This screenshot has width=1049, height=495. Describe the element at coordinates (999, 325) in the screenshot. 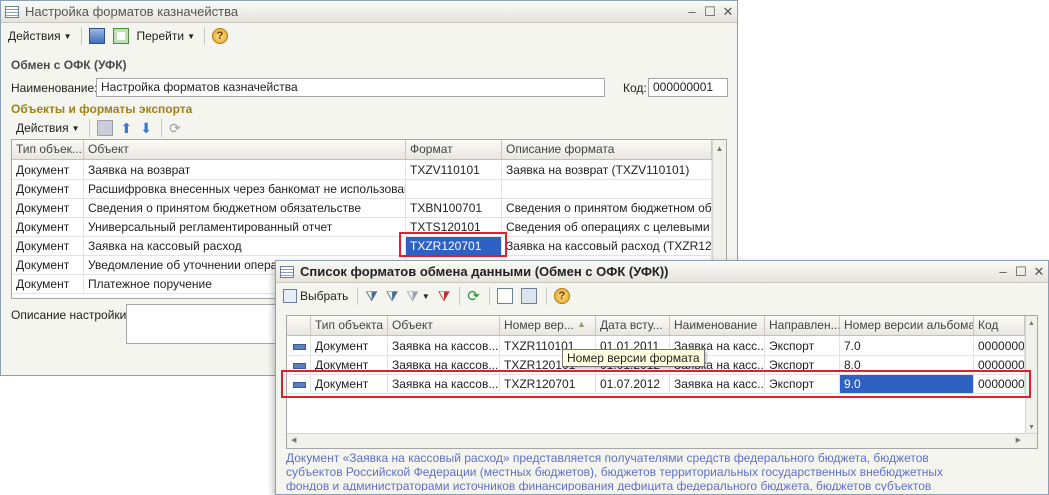

I see `column-header: Код` at that location.